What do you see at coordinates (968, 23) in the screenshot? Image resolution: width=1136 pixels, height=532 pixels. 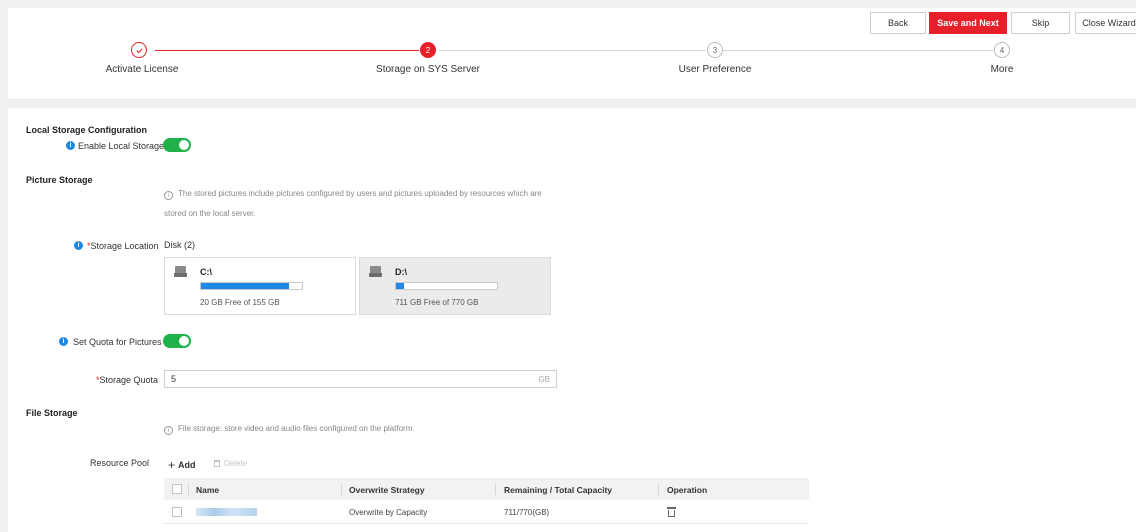 I see `save-and-next-button: Save and Next` at bounding box center [968, 23].